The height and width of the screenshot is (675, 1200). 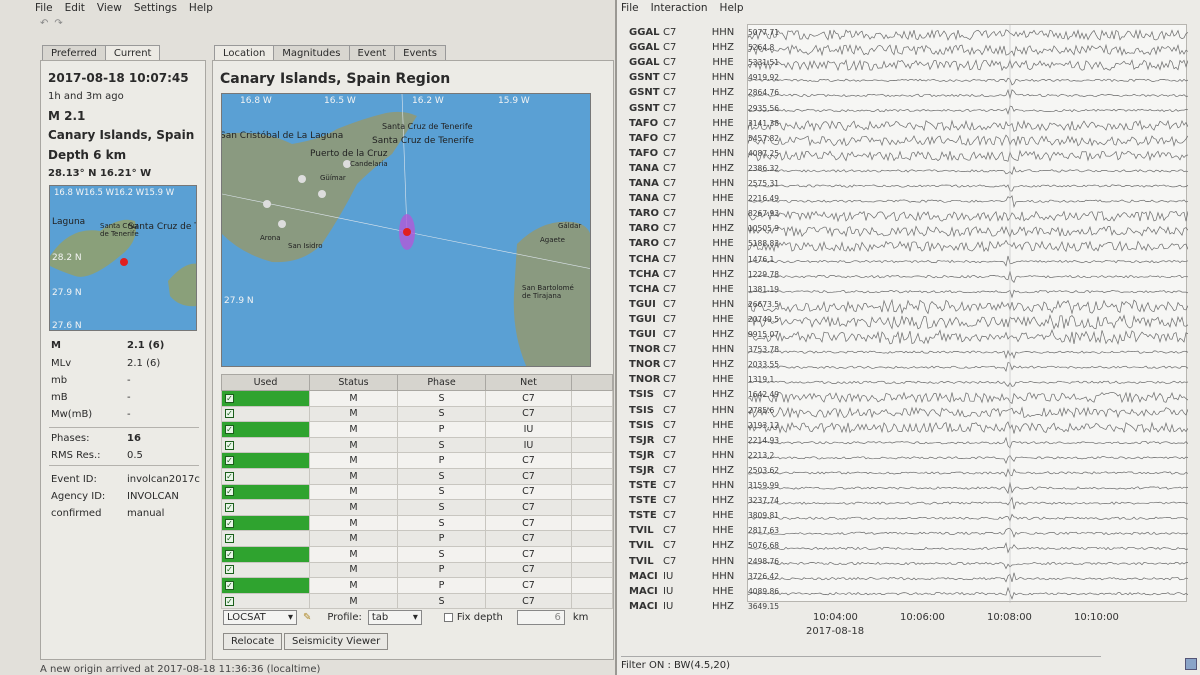 I want to click on trace-label-row: TARO C7 HHN, so click(x=681, y=213).